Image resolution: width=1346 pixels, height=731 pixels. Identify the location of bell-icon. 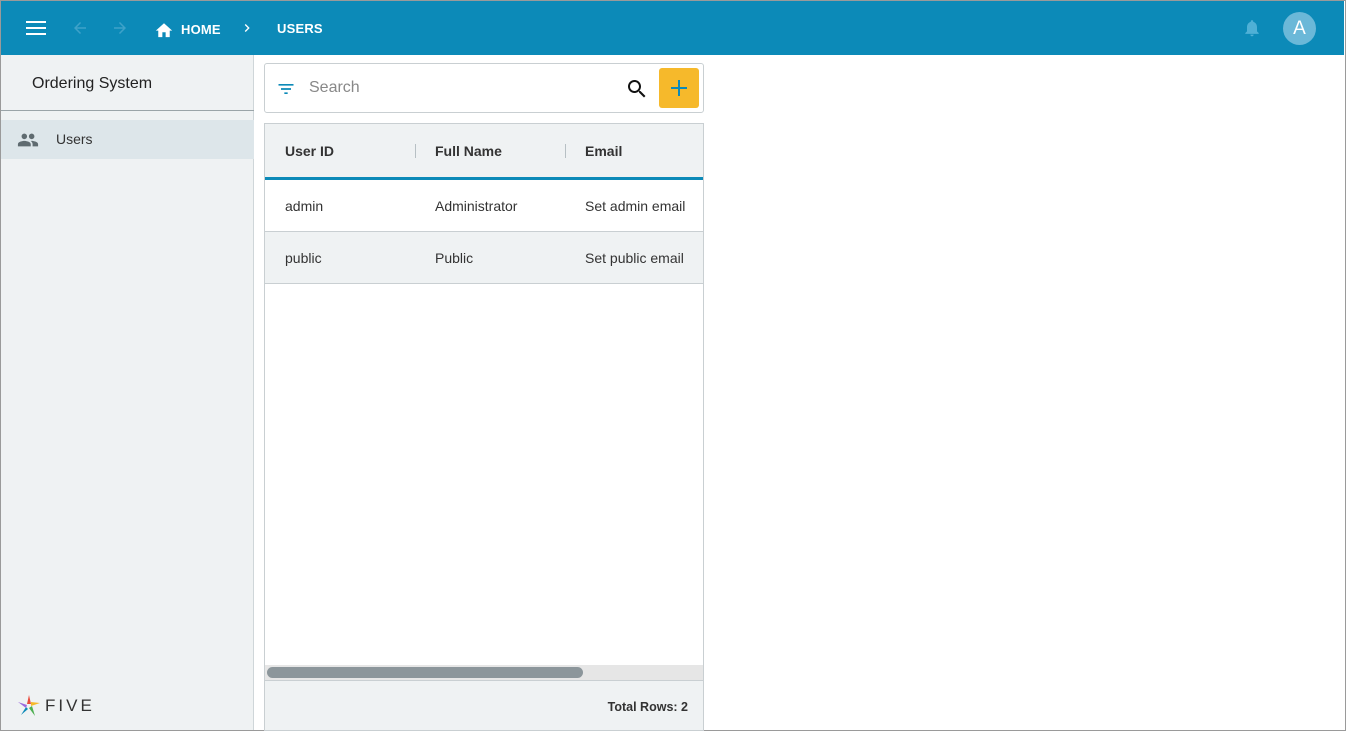
(1252, 28).